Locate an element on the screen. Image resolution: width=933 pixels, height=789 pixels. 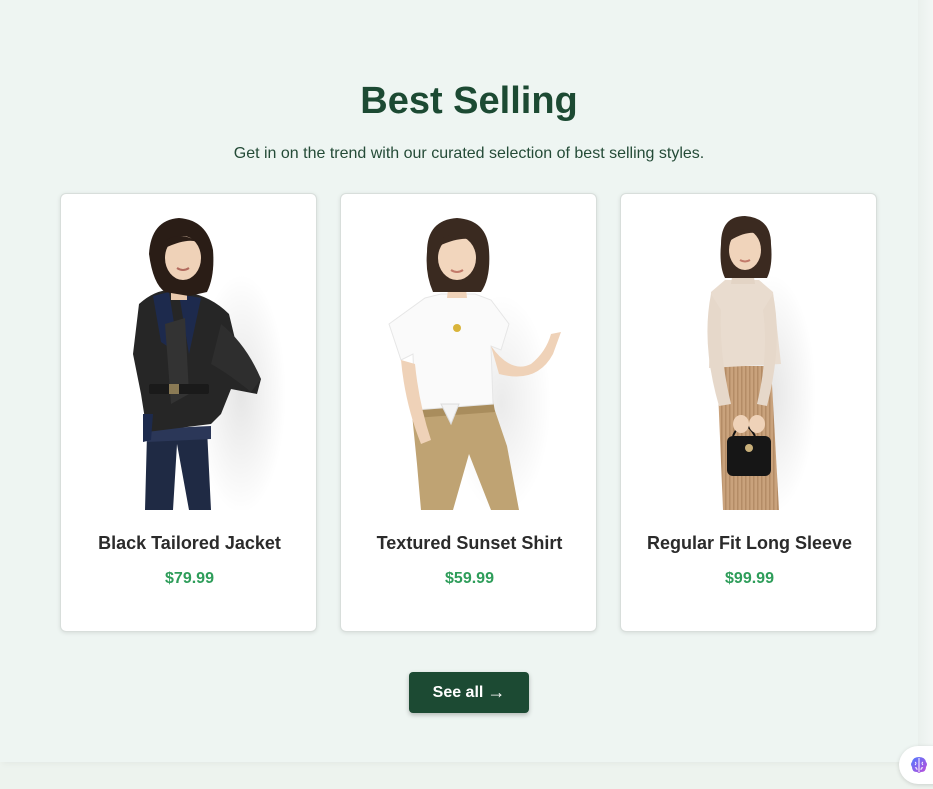
section-title: Best Selling is located at coordinates (469, 101).